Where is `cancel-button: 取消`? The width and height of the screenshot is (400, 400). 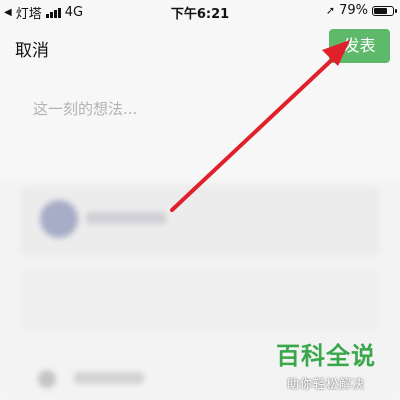
cancel-button: 取消 is located at coordinates (32, 48).